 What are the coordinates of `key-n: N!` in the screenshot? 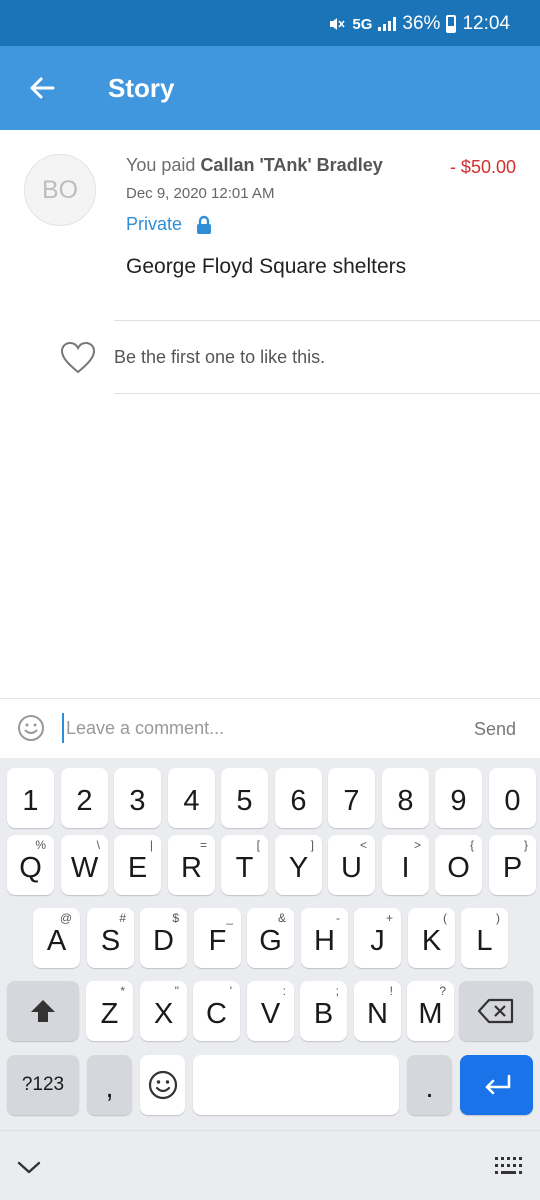 It's located at (377, 1011).